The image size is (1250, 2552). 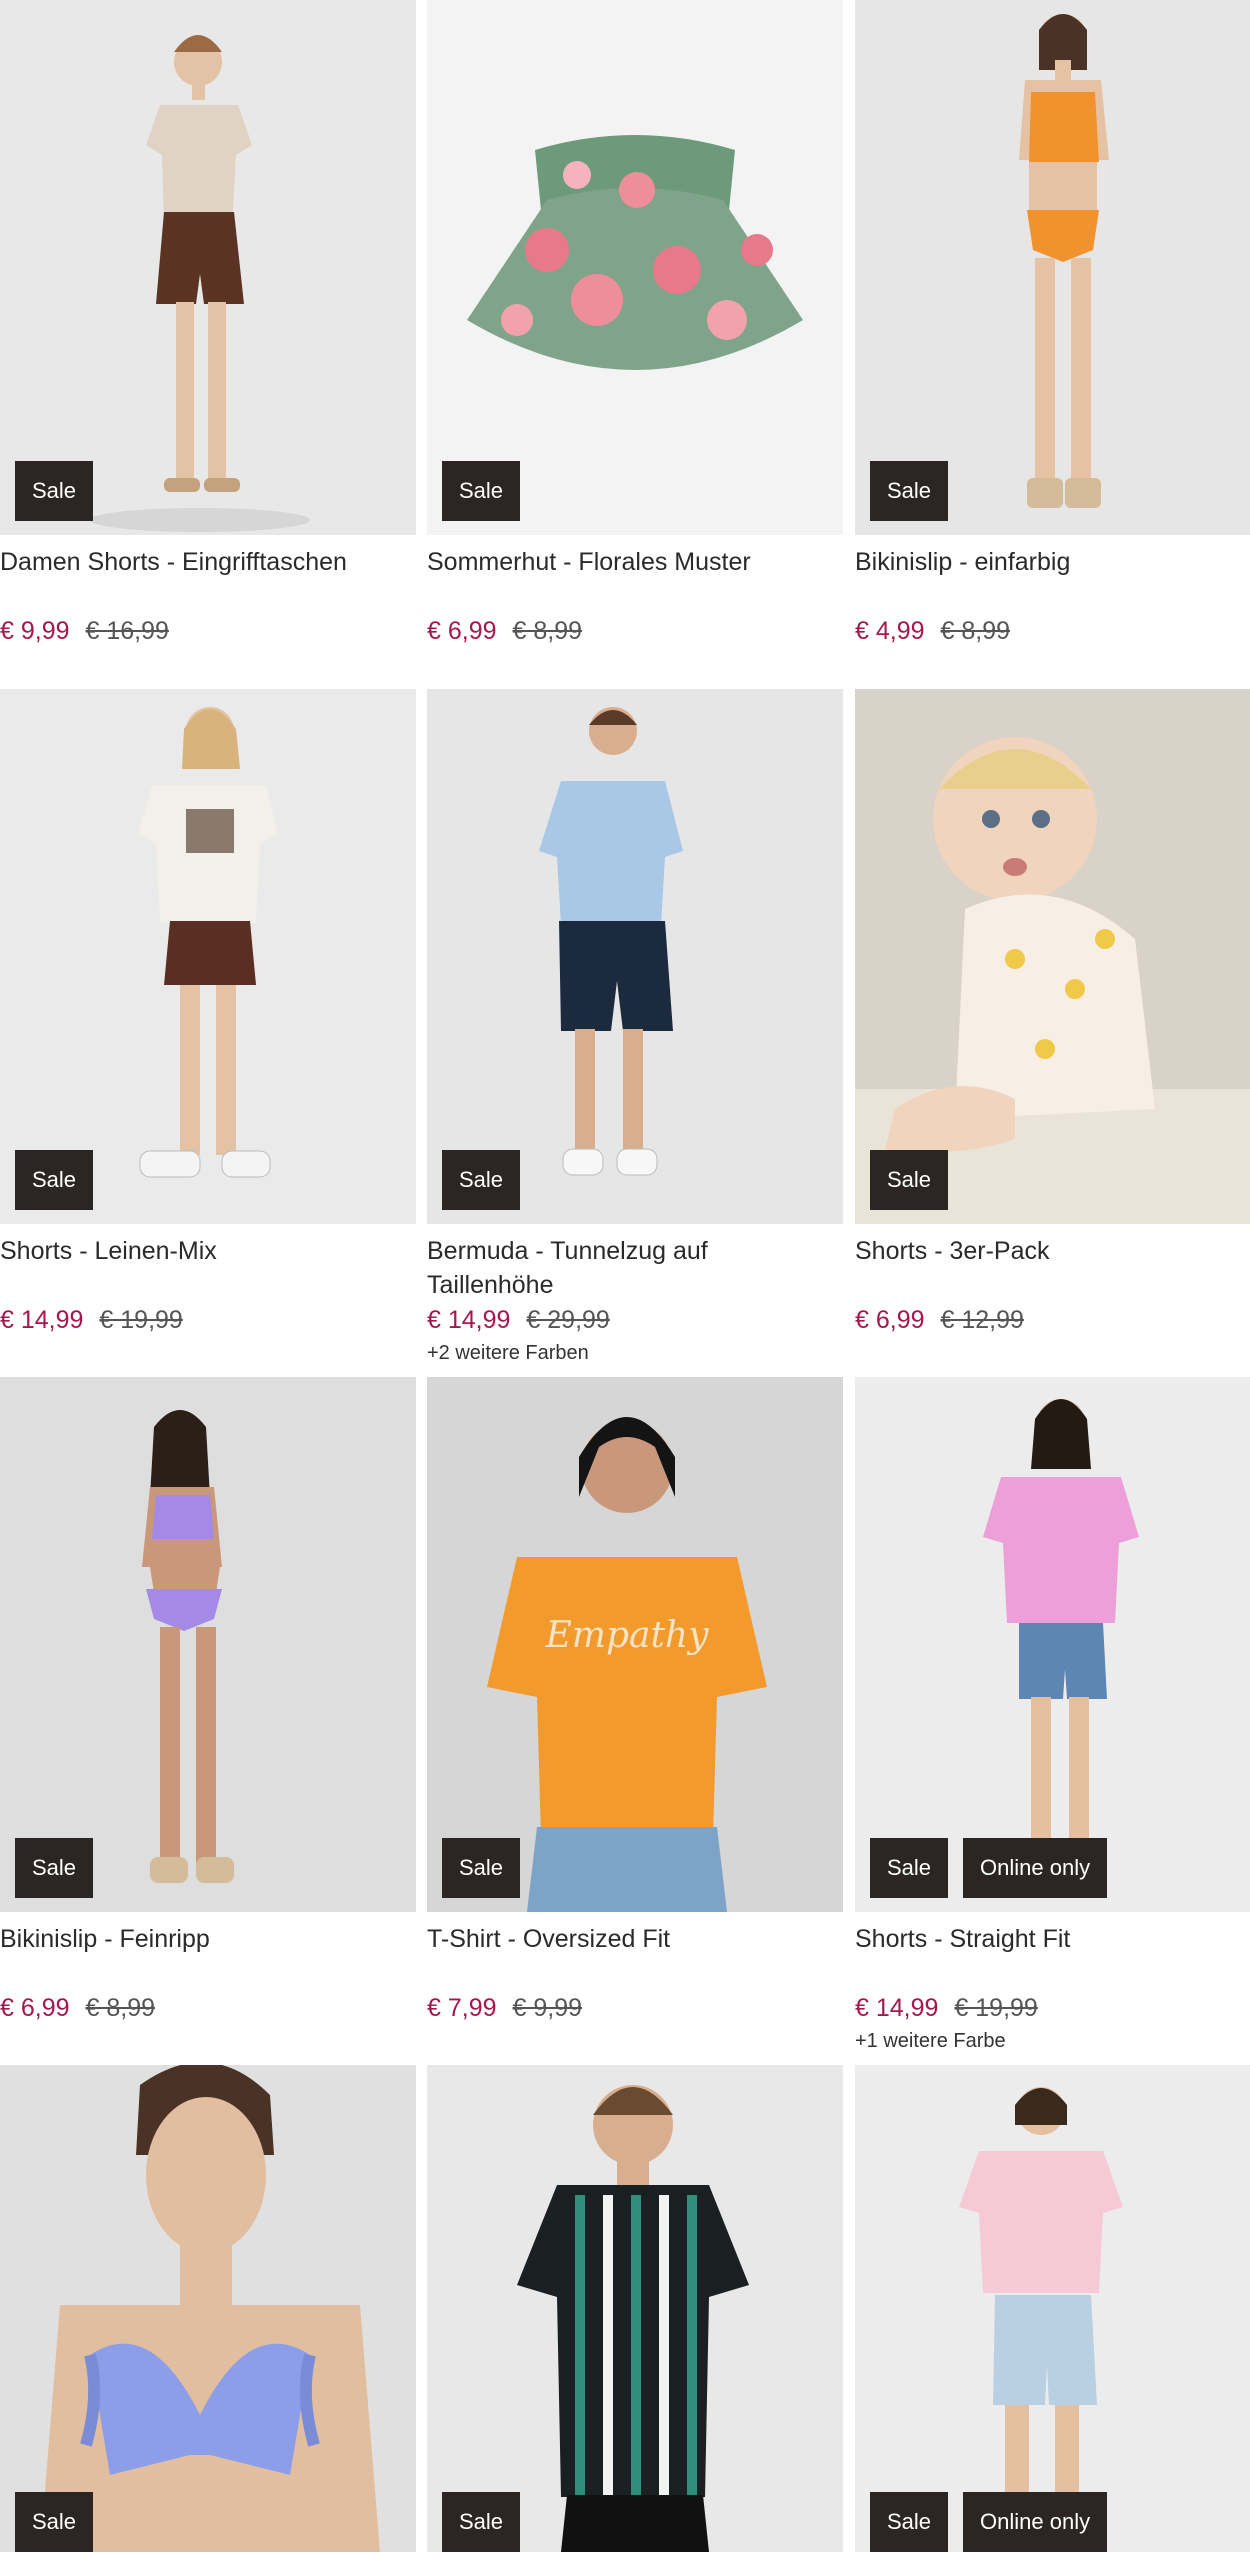 What do you see at coordinates (504, 2008) in the screenshot?
I see `price-row: € 7,99 € 9,99` at bounding box center [504, 2008].